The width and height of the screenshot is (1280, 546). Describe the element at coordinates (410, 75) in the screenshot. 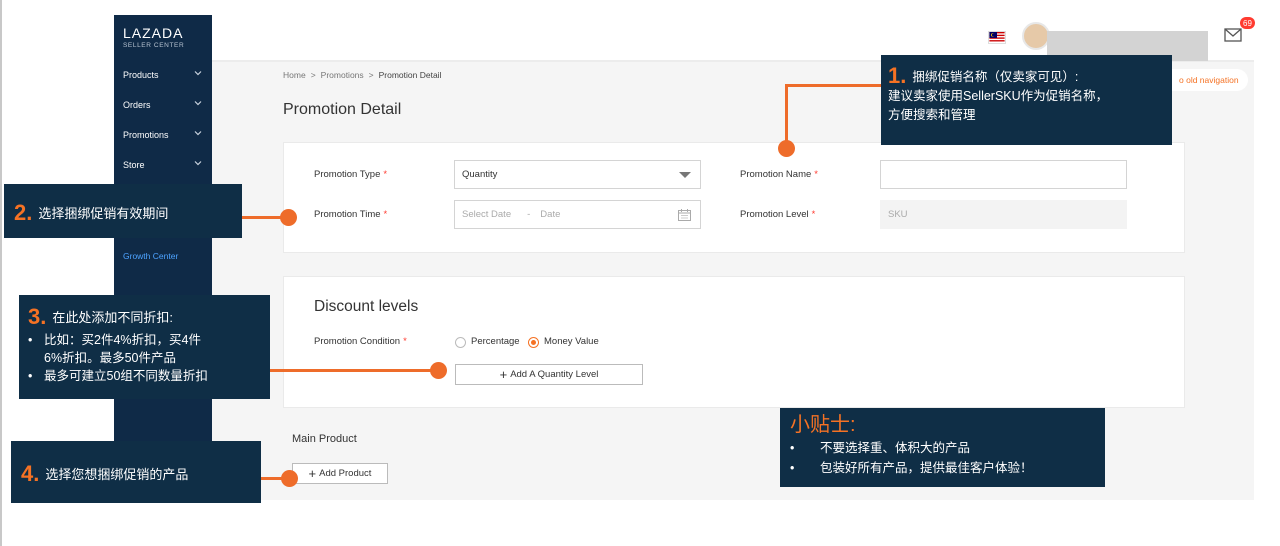

I see `breadcrumb-current: Promotion Detail` at that location.